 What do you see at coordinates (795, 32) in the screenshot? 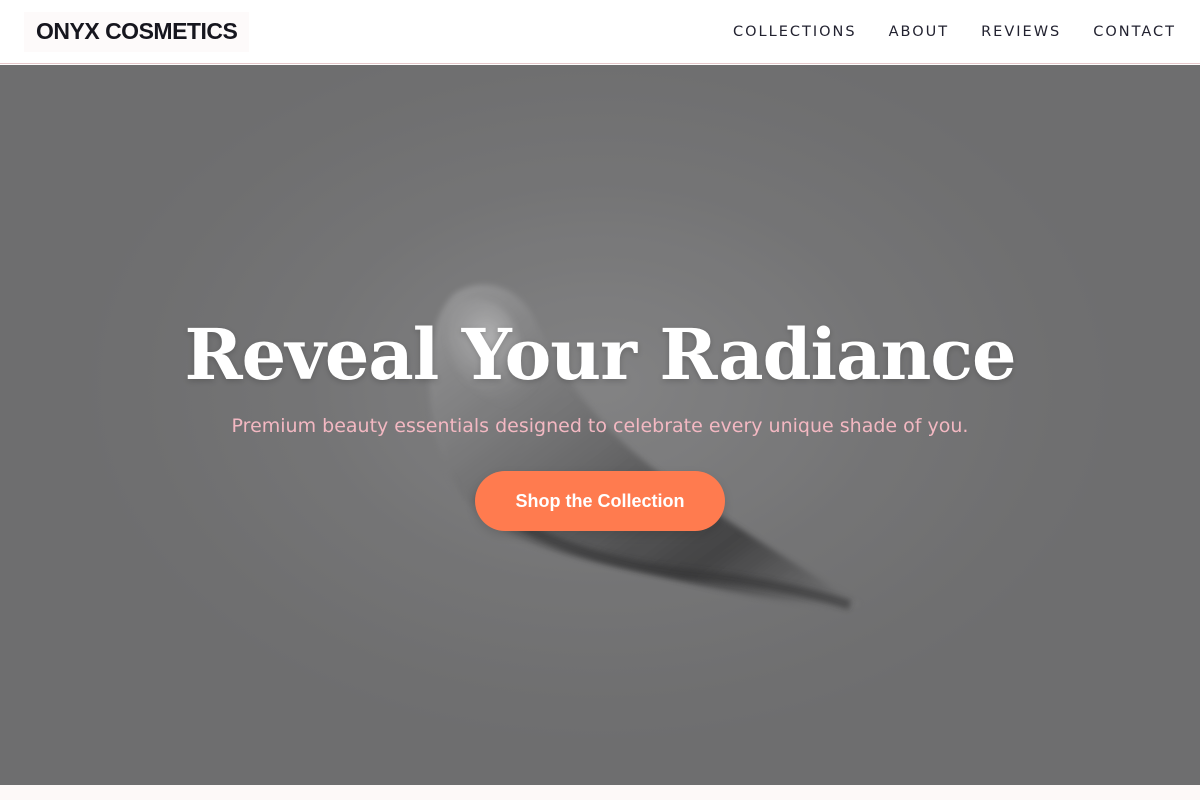
I see `nav-link-collections: COLLECTIONS` at bounding box center [795, 32].